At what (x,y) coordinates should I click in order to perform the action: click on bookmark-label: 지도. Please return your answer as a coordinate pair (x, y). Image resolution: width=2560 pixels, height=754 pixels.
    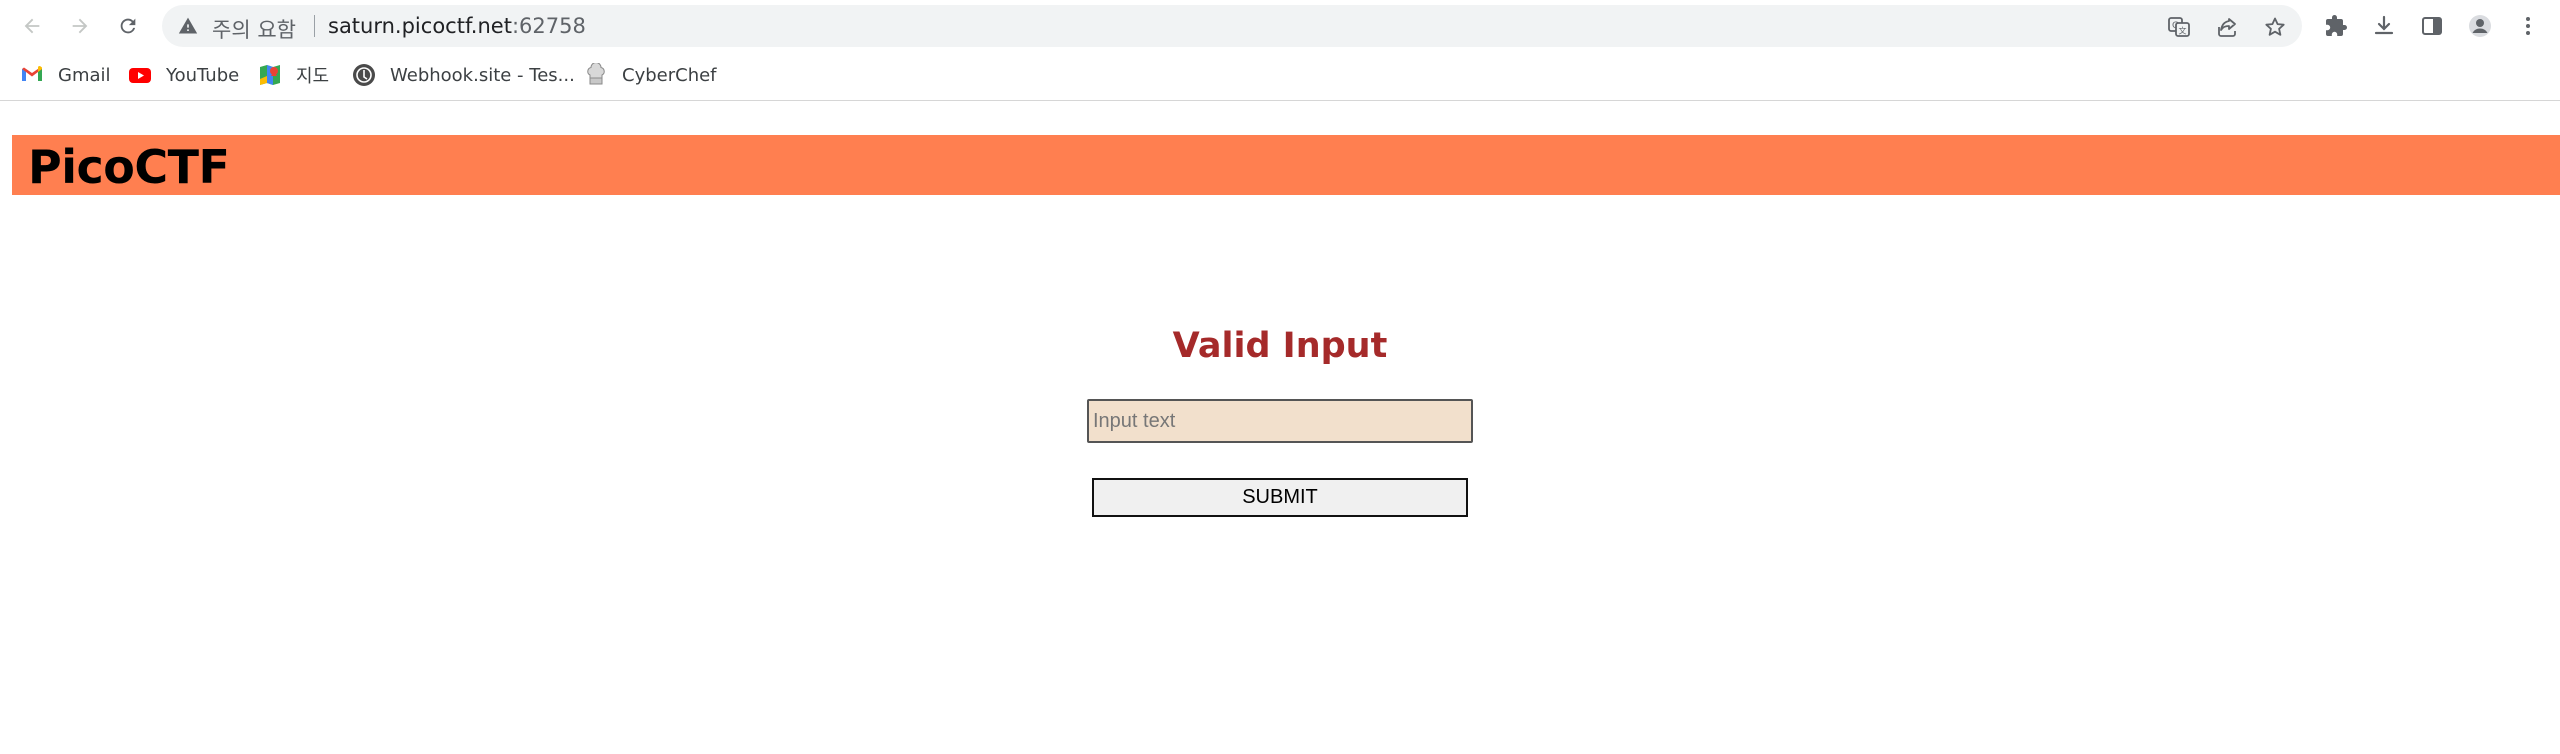
    Looking at the image, I should click on (313, 76).